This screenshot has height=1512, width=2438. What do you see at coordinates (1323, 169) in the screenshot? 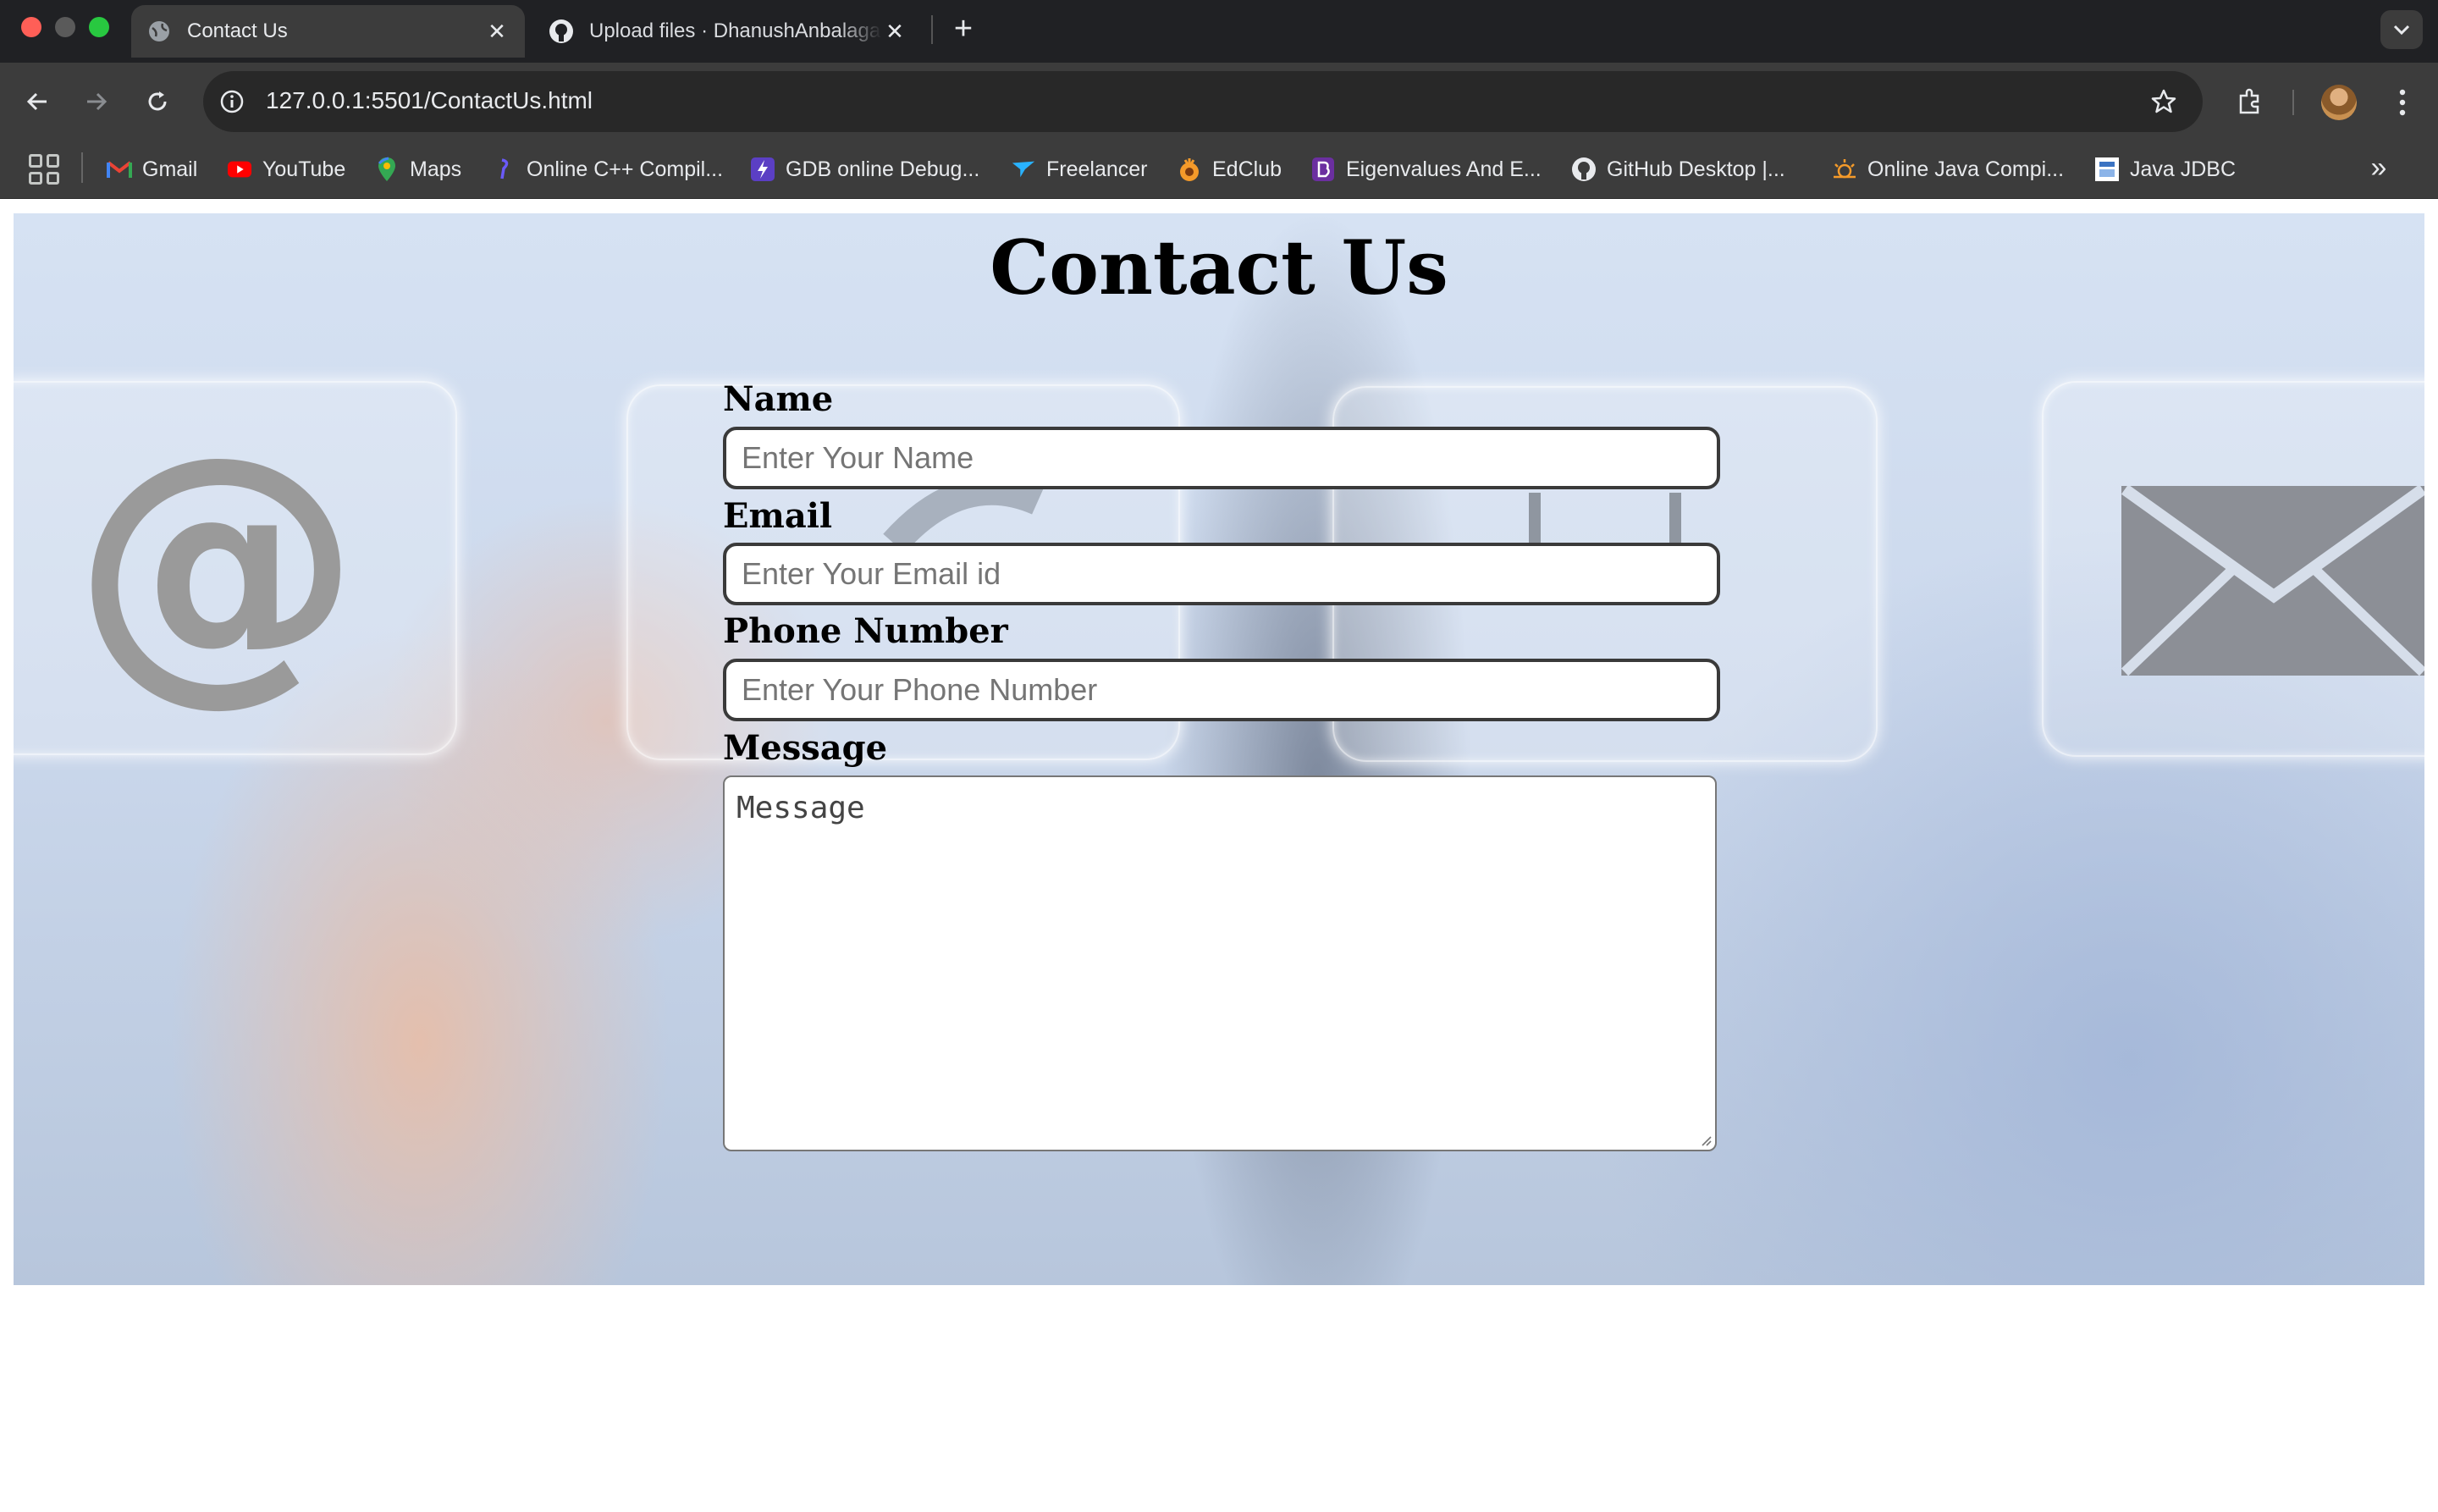
I see `eigenvalues-icon` at bounding box center [1323, 169].